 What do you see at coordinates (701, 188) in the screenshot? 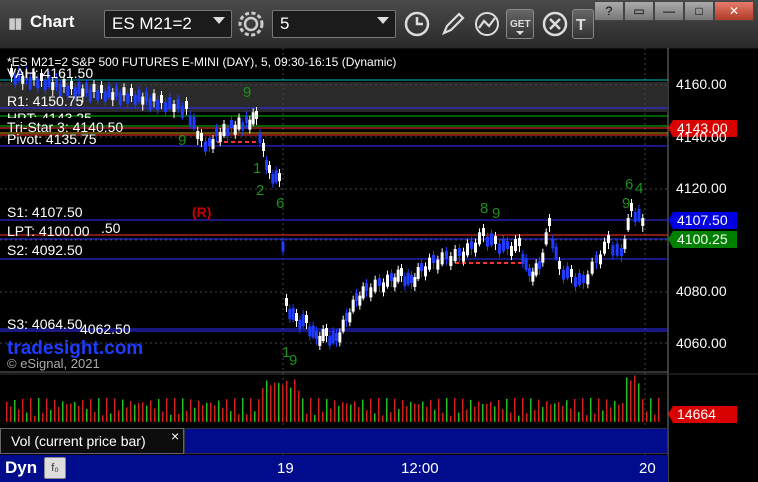
I see `price-axis-label: 4120.00` at bounding box center [701, 188].